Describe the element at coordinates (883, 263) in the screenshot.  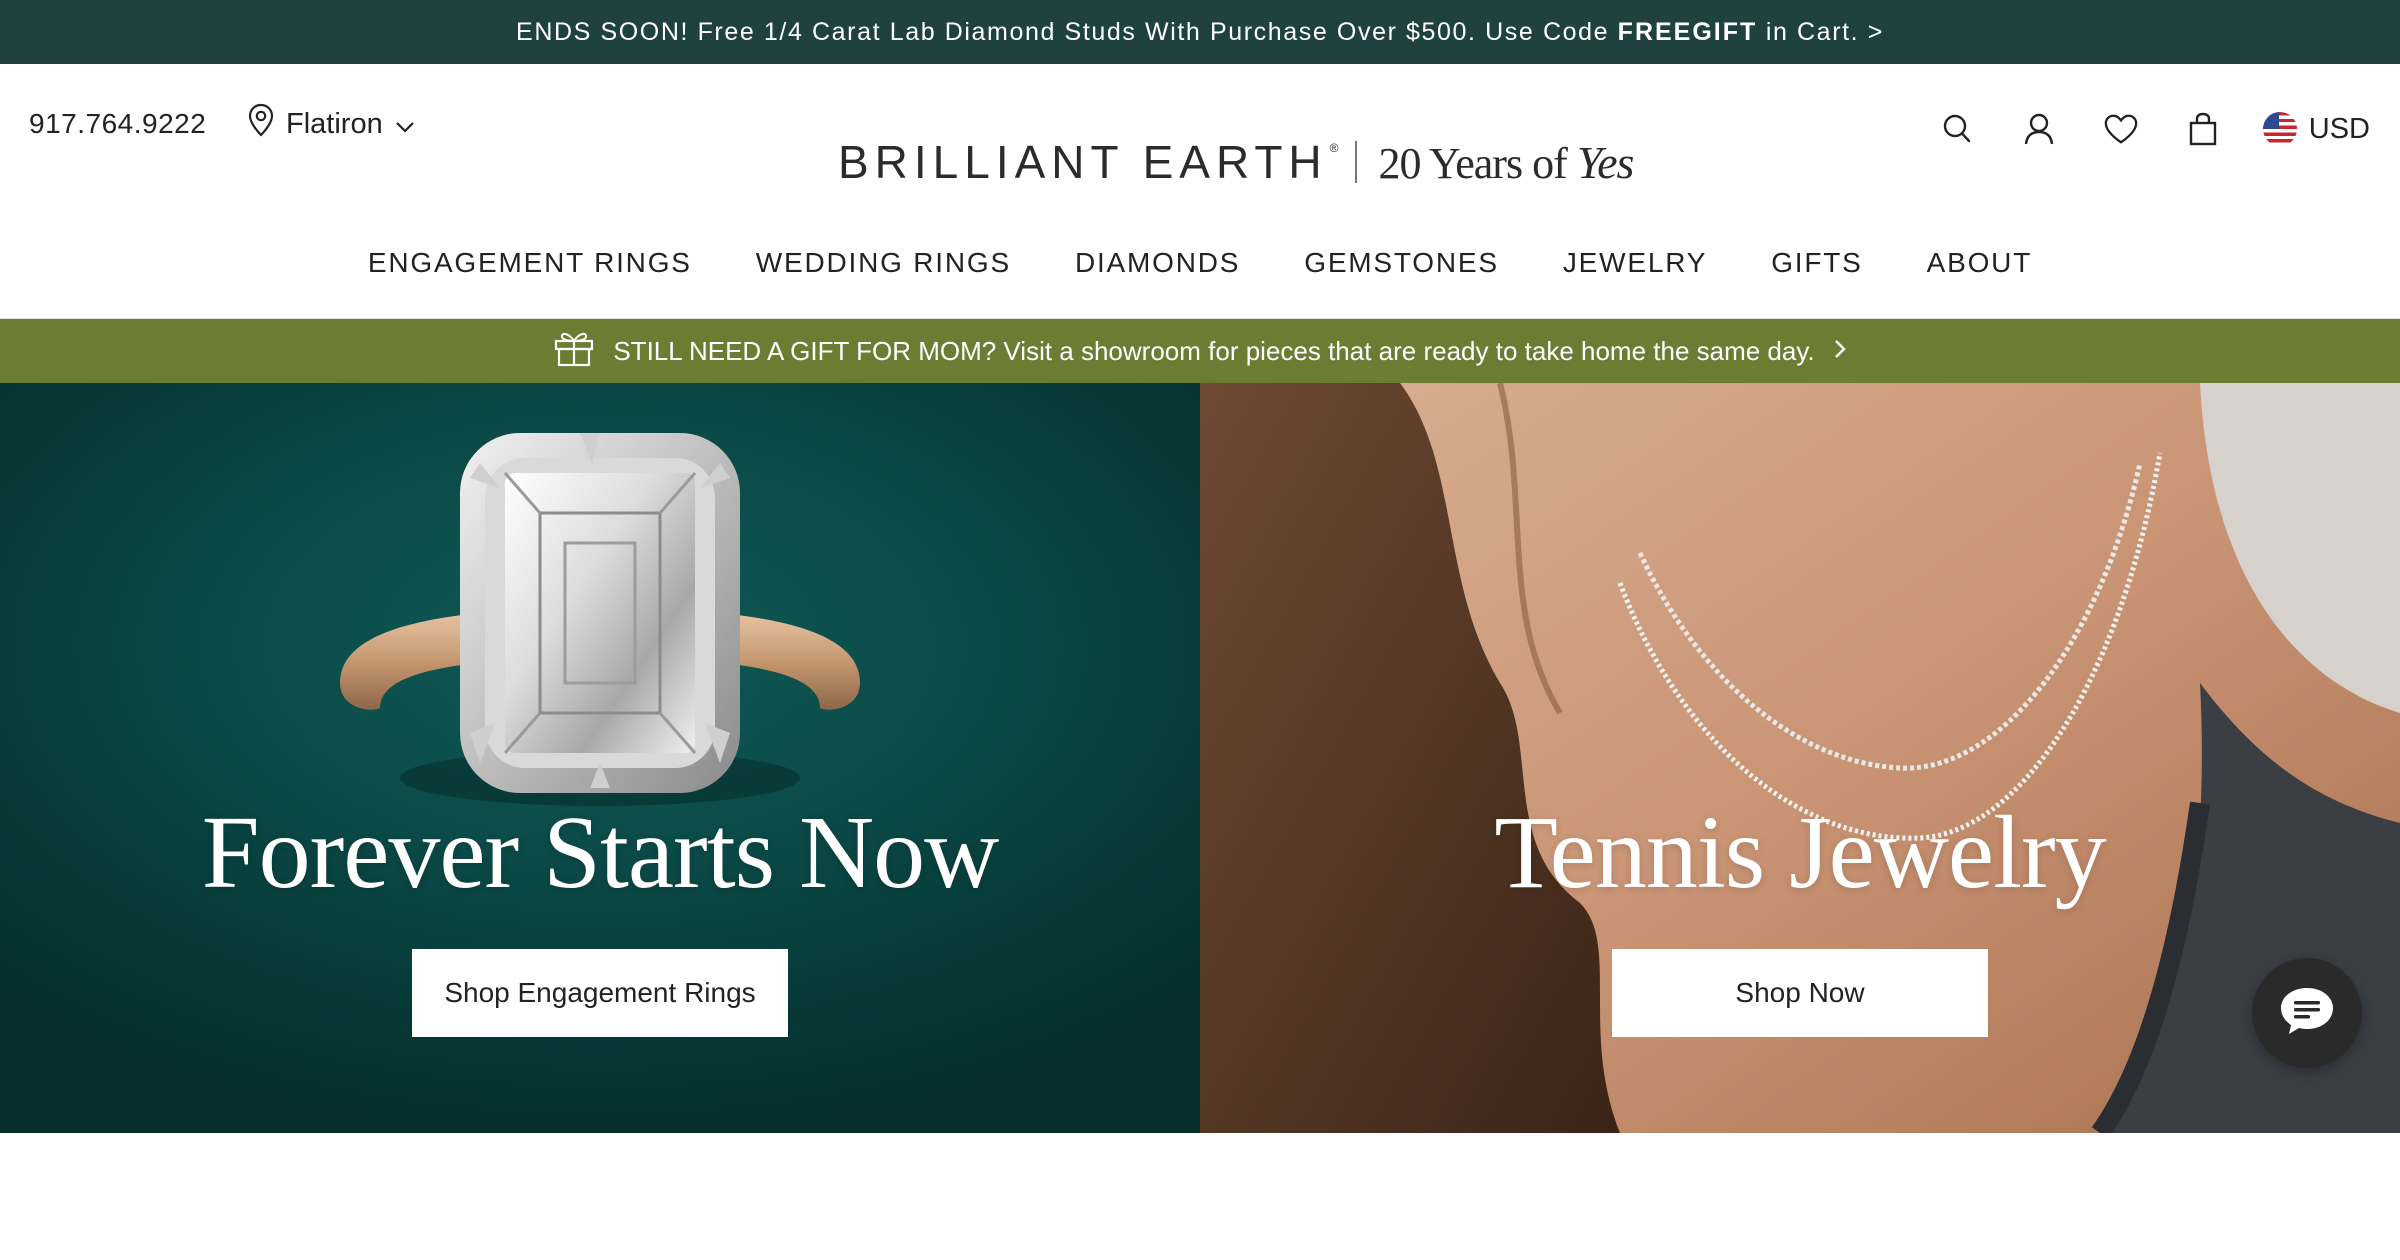
I see `nav-wedding-rings: WEDDING RINGS` at that location.